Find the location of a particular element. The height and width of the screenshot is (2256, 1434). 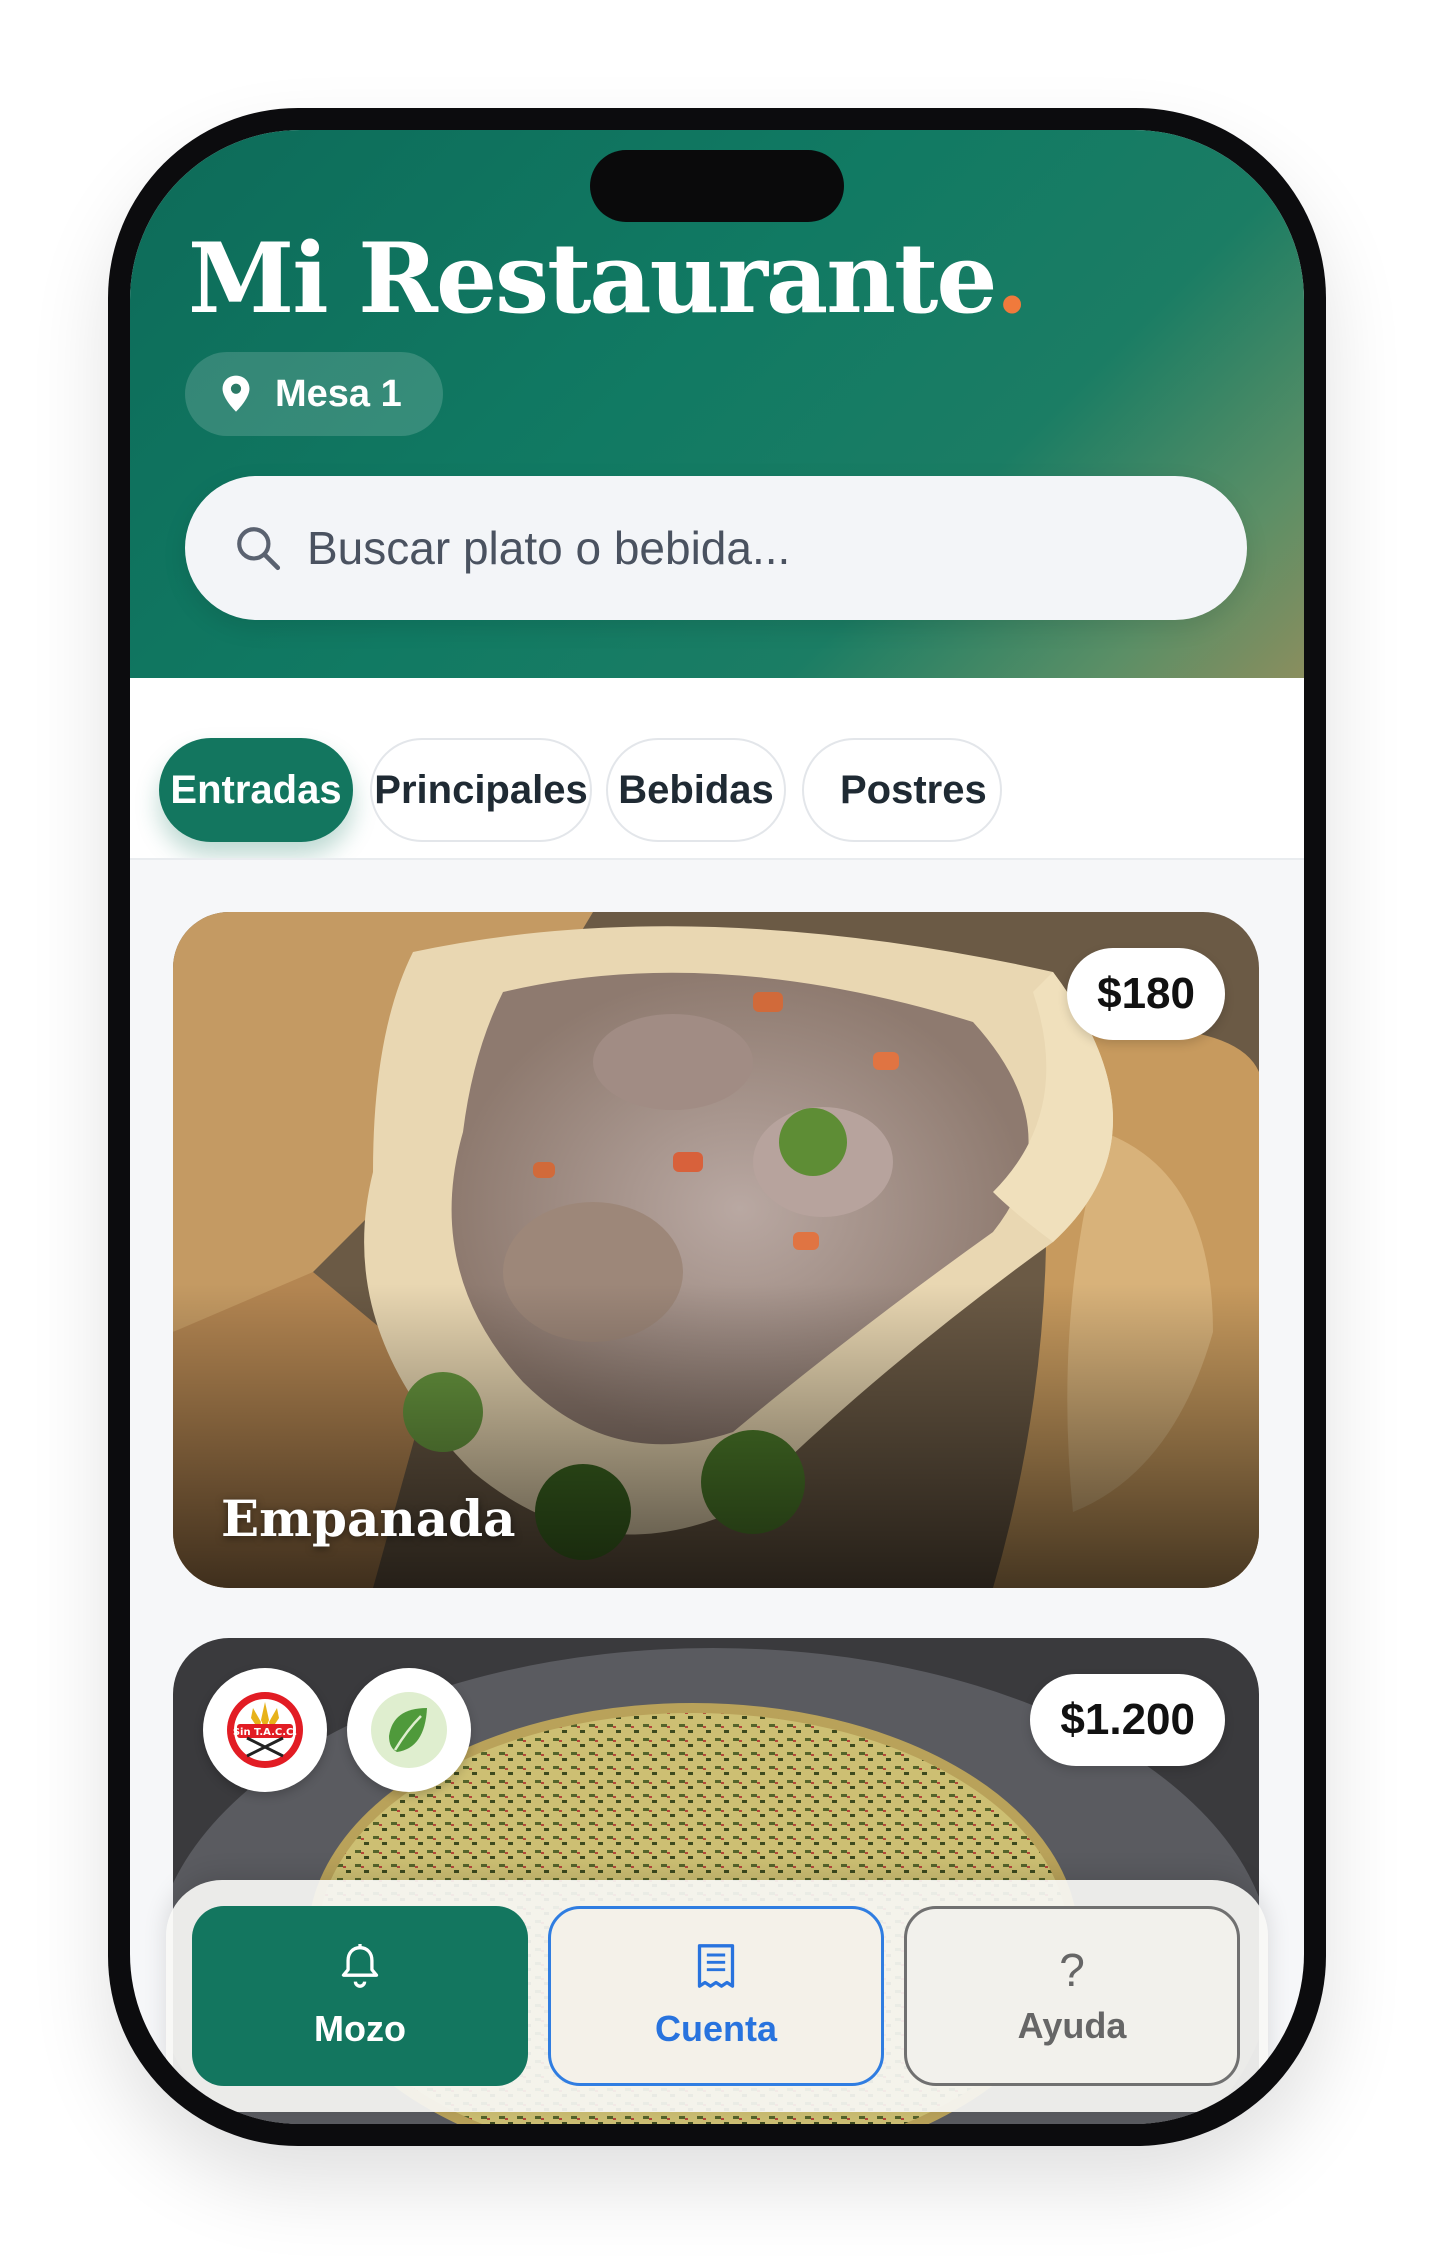

bell-icon is located at coordinates (360, 1966).